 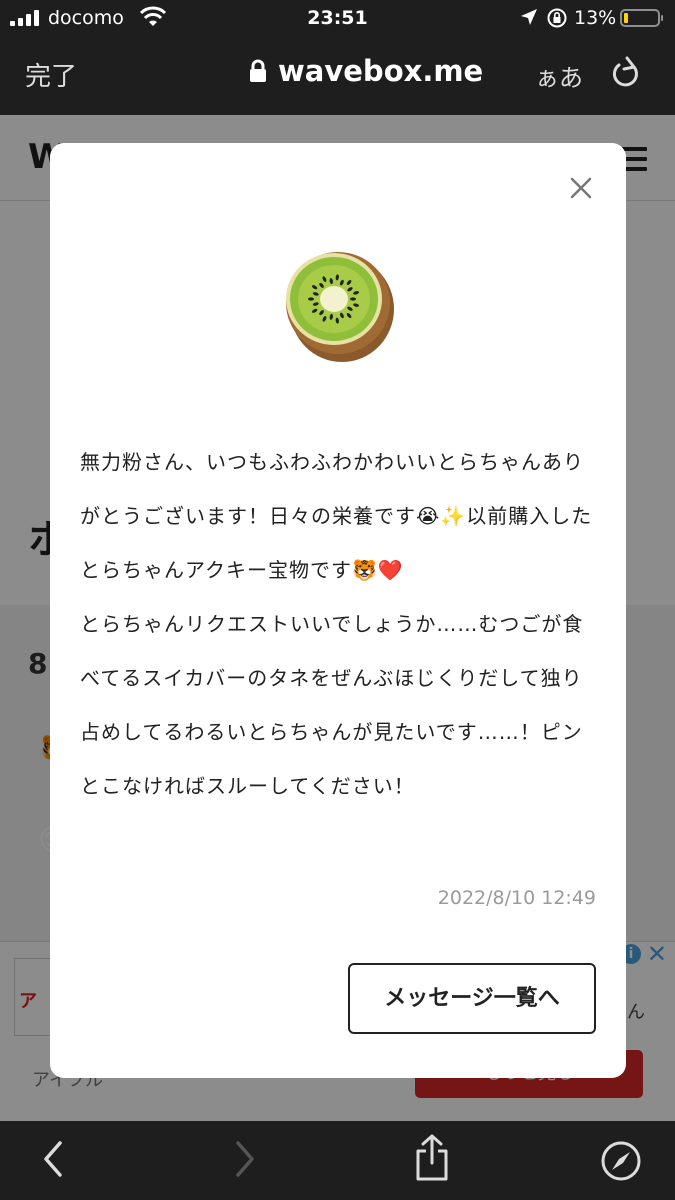 What do you see at coordinates (245, 1159) in the screenshot?
I see `forward-icon` at bounding box center [245, 1159].